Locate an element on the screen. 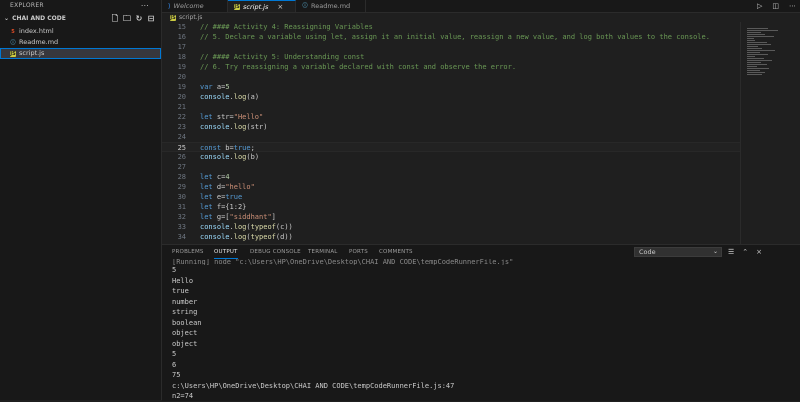 The image size is (800, 402). code-text: console.log(b) is located at coordinates (230, 157).